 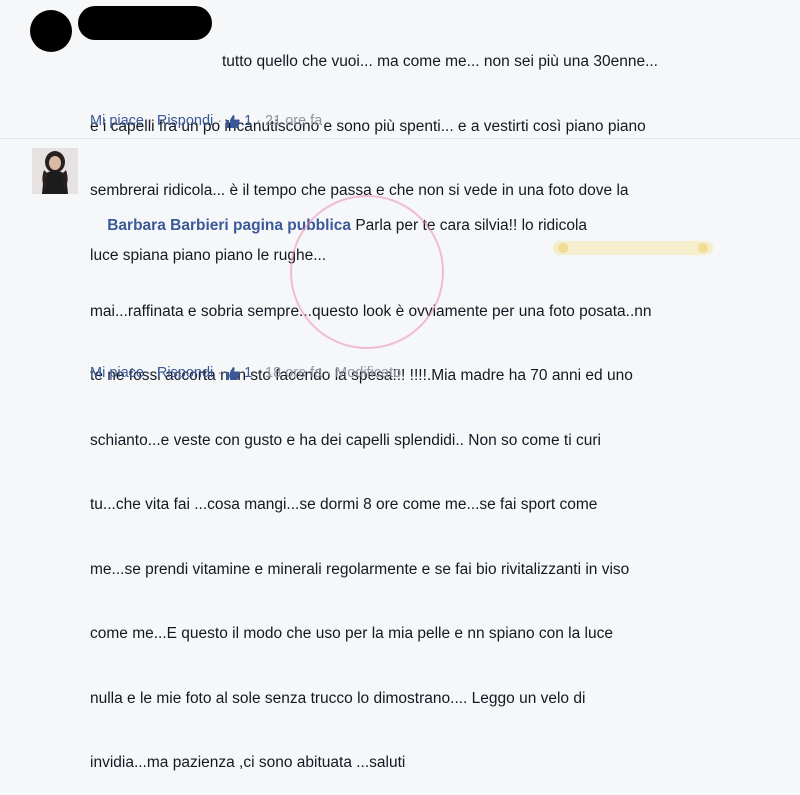 I want to click on avatar, so click(x=55, y=171).